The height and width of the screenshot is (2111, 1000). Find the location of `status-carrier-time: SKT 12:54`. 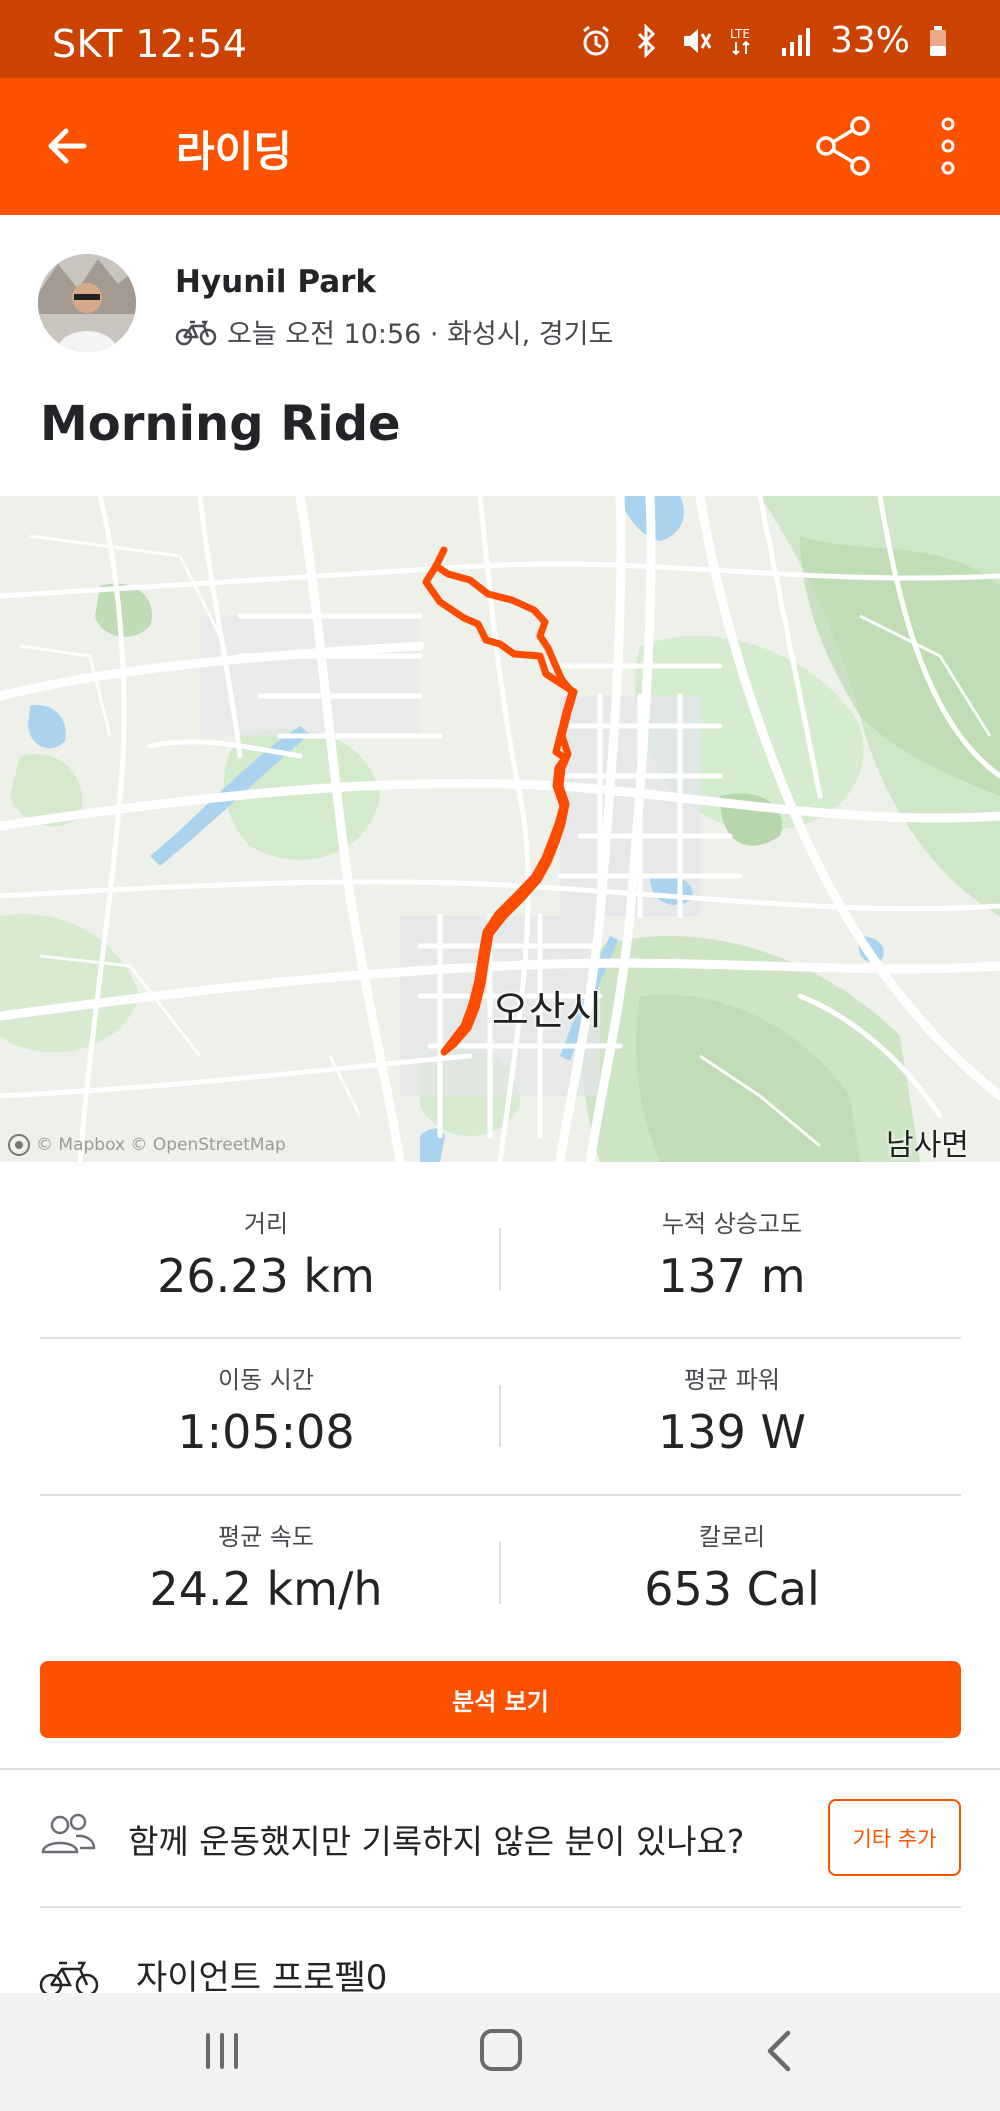

status-carrier-time: SKT 12:54 is located at coordinates (150, 44).